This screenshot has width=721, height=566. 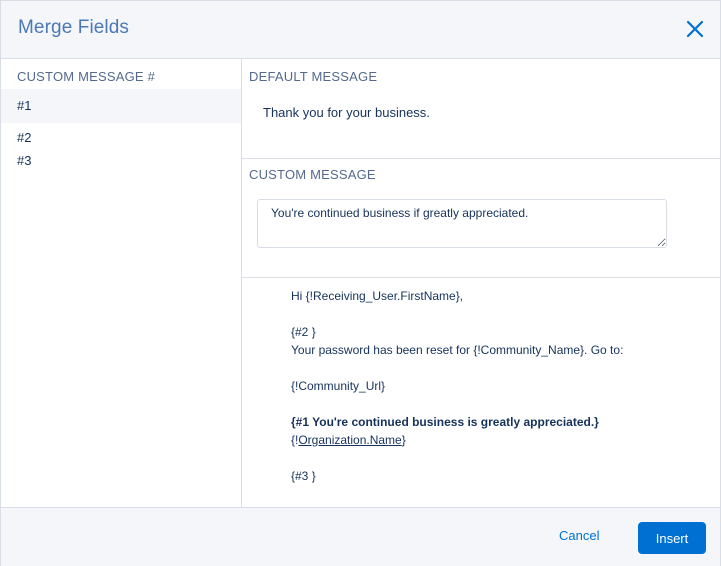 I want to click on default-message-text: Thank you for your business., so click(x=346, y=112).